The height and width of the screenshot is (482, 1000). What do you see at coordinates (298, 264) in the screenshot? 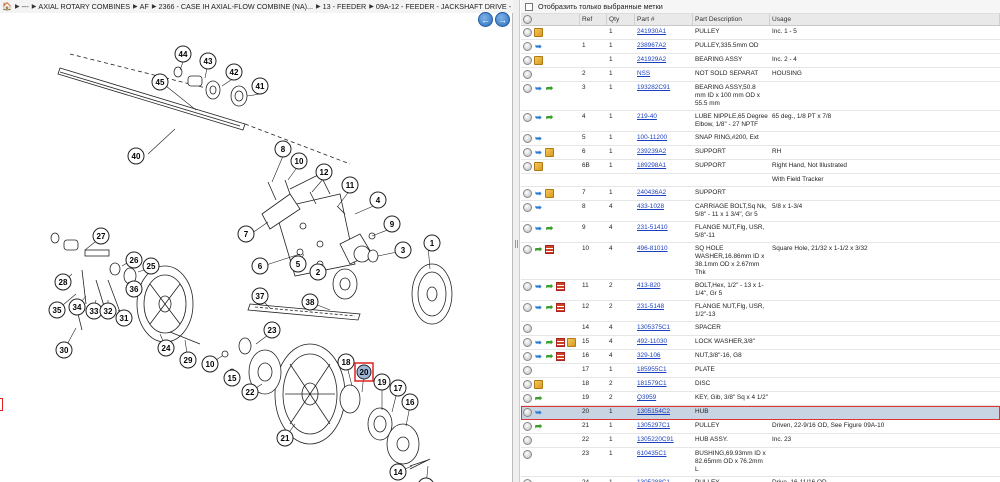
I see `callout-5: 5` at bounding box center [298, 264].